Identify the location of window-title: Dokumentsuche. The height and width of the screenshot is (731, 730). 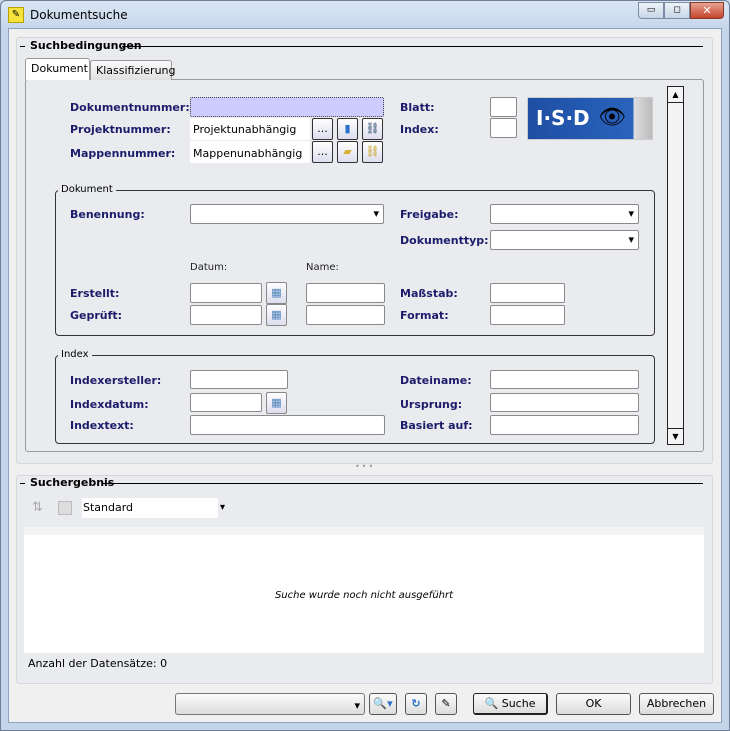
(79, 15).